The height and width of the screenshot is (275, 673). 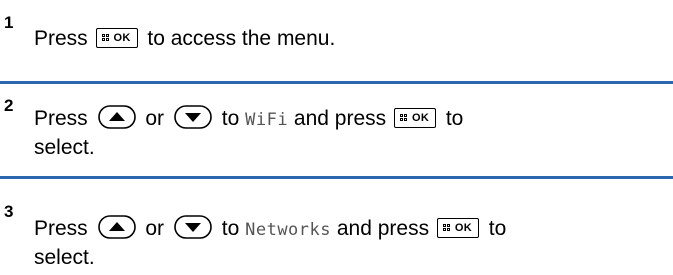 What do you see at coordinates (350, 39) in the screenshot?
I see `step-instruction: Press OK to access the menu.` at bounding box center [350, 39].